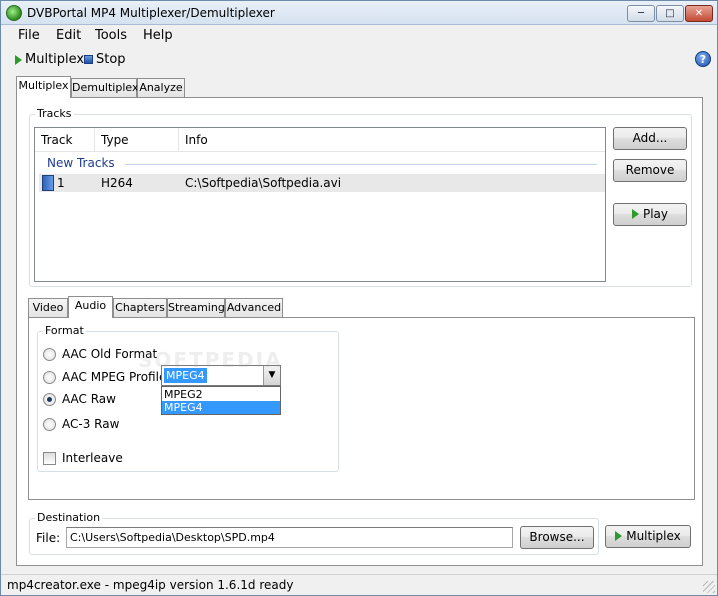  Describe the element at coordinates (48, 538) in the screenshot. I see `file-label: File:` at that location.